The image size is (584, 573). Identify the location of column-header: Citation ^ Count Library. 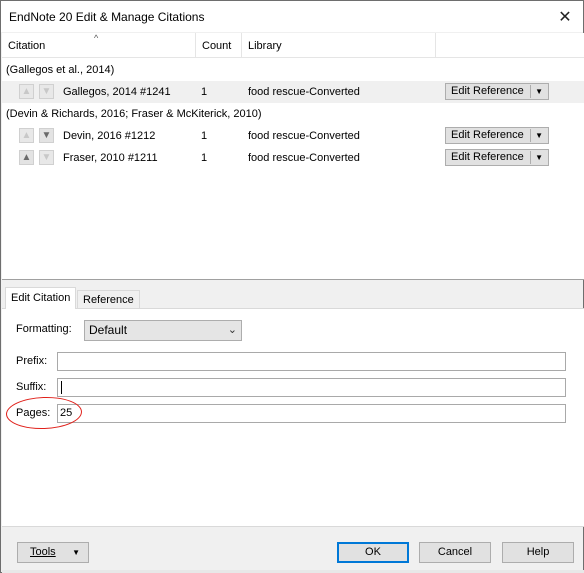
(293, 45).